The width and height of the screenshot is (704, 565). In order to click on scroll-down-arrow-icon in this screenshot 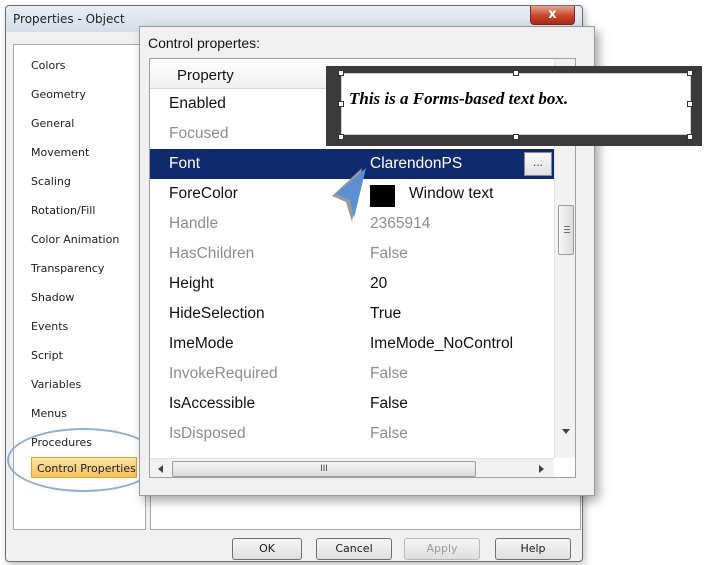, I will do `click(566, 431)`.